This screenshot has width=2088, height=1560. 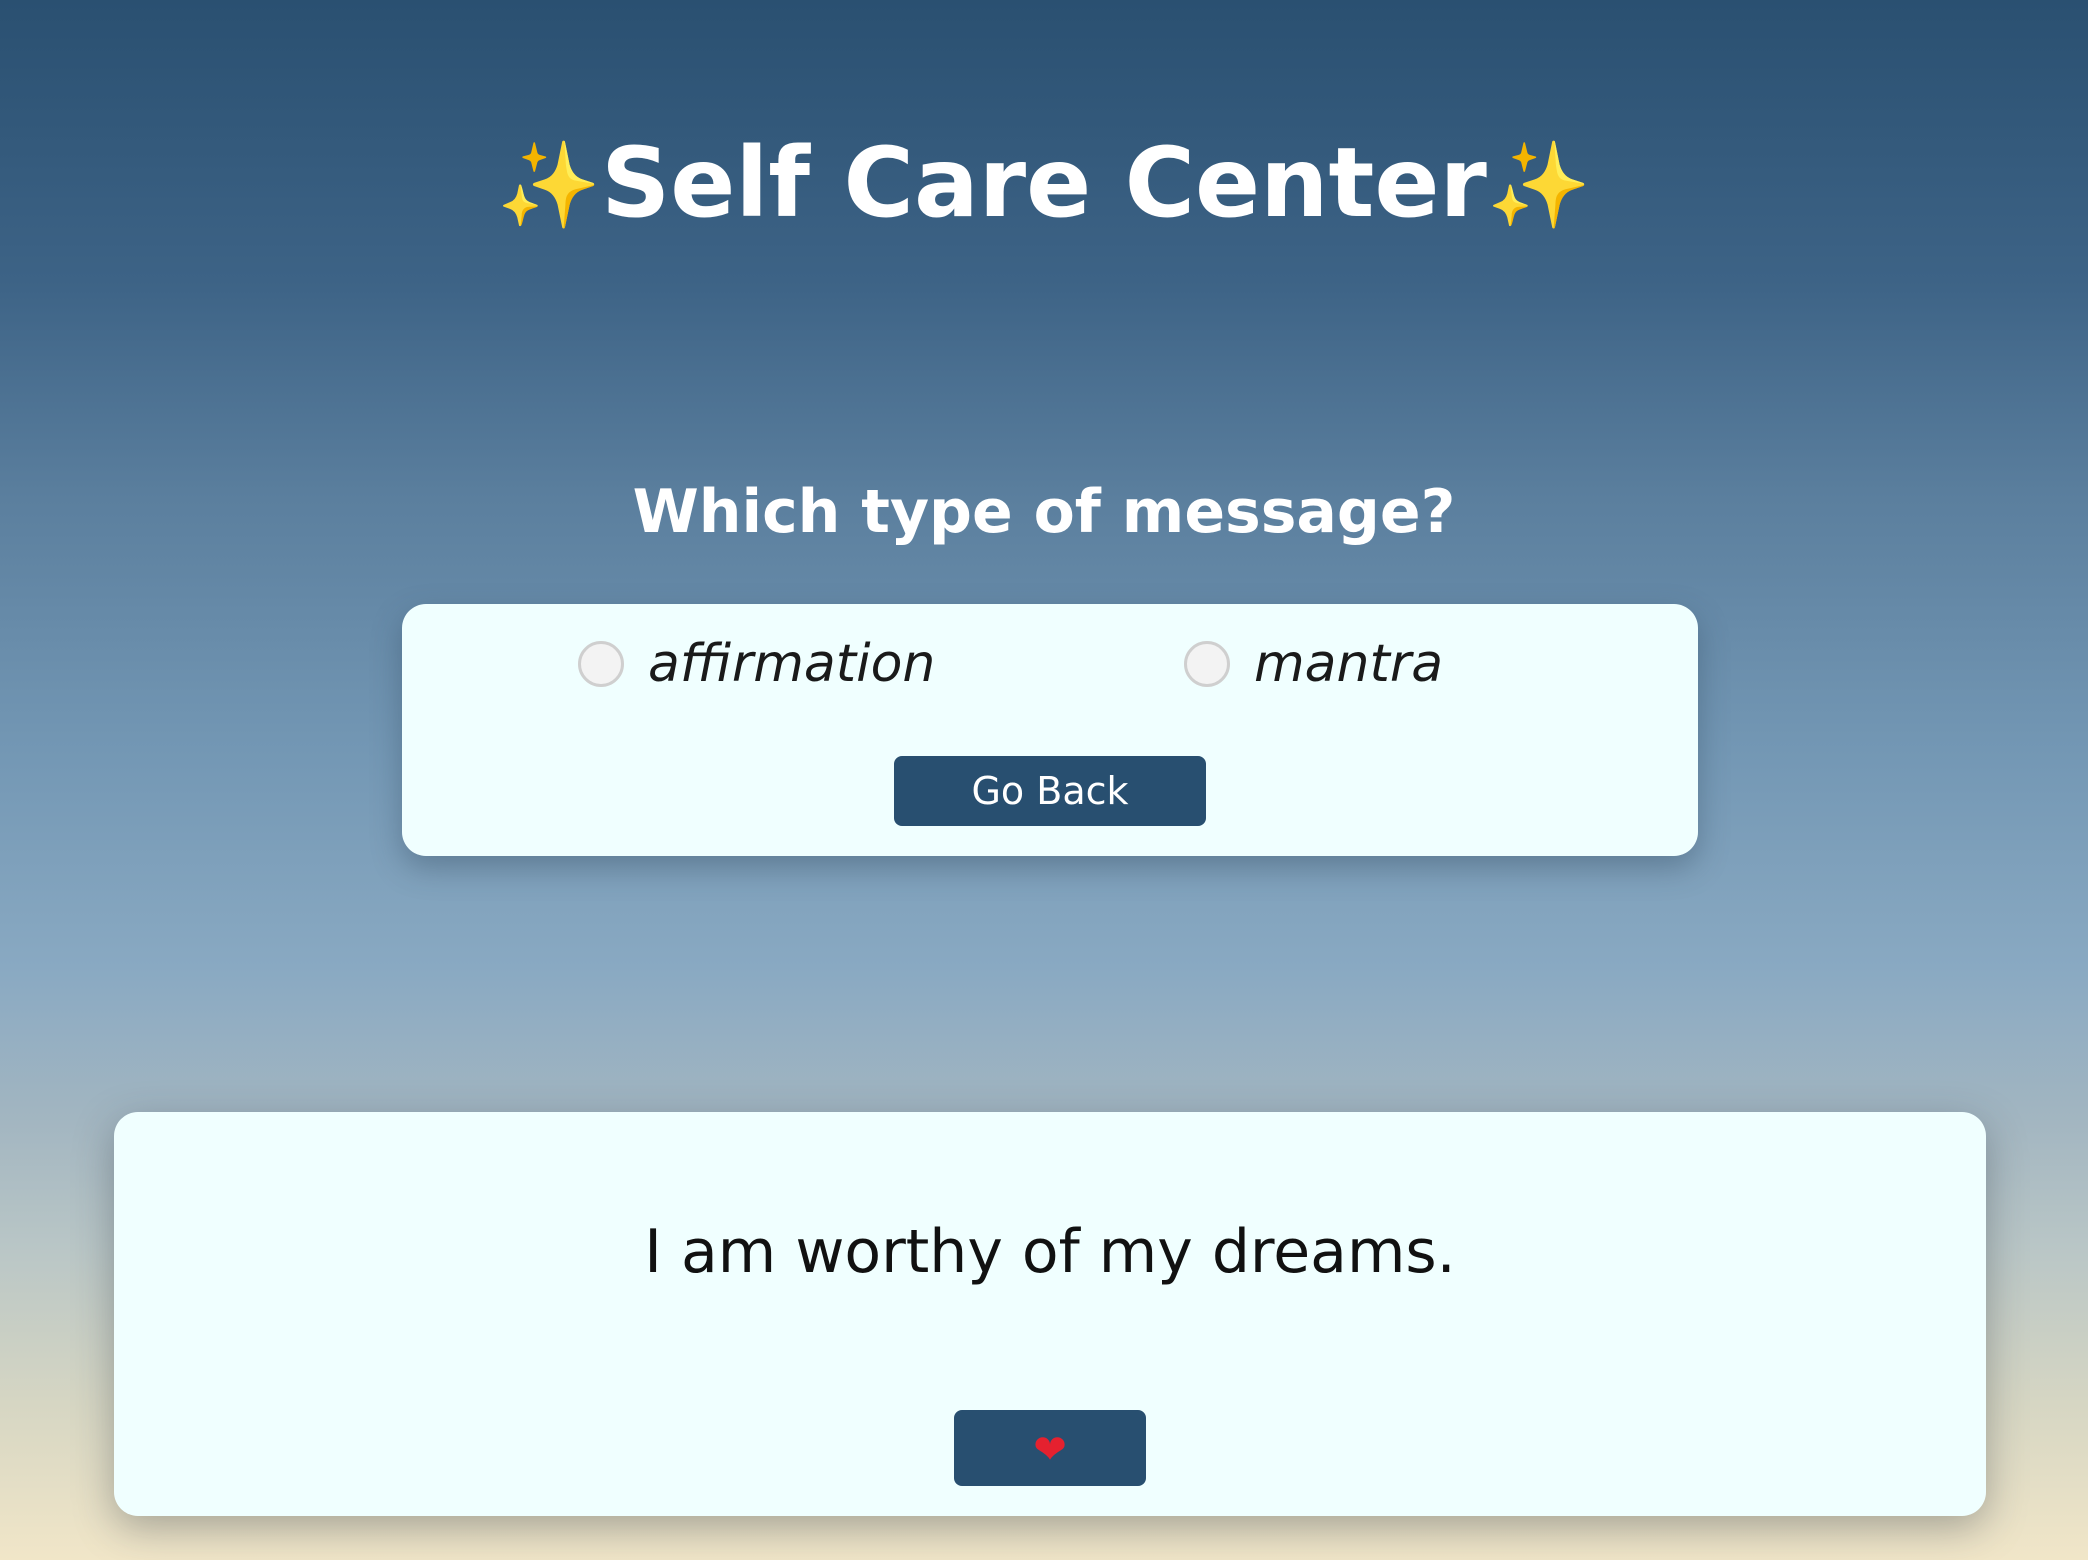 I want to click on message-type-card: affirmation mantra Go Back, so click(x=1050, y=730).